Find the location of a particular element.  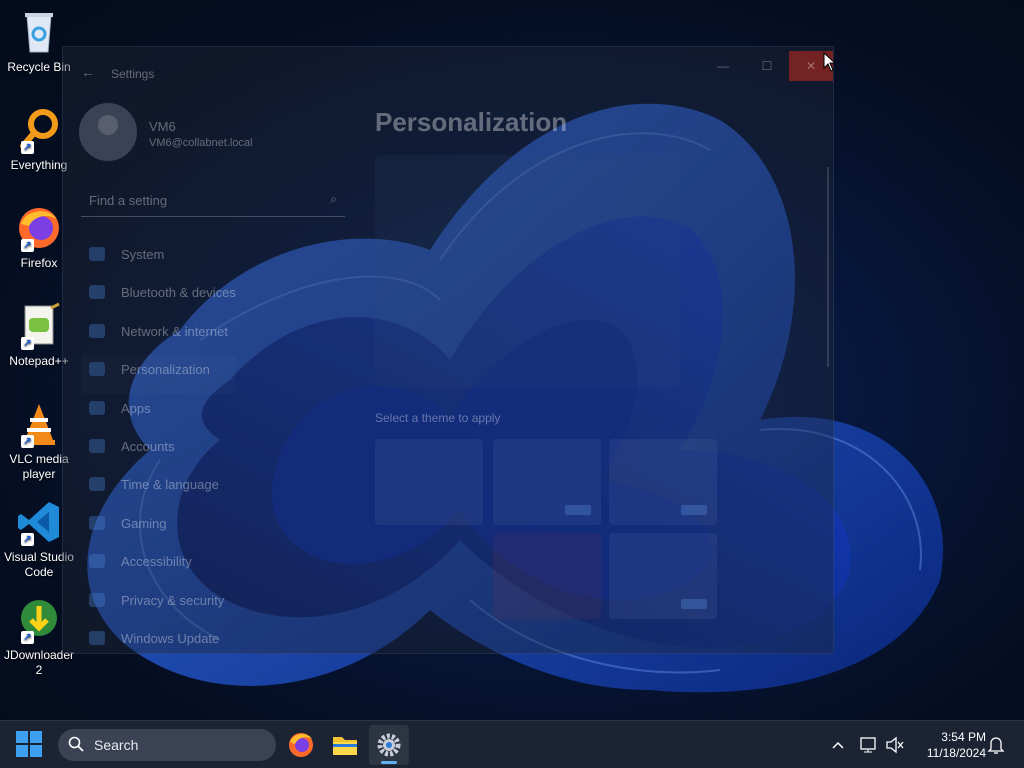

taskbar-settings is located at coordinates (389, 745).